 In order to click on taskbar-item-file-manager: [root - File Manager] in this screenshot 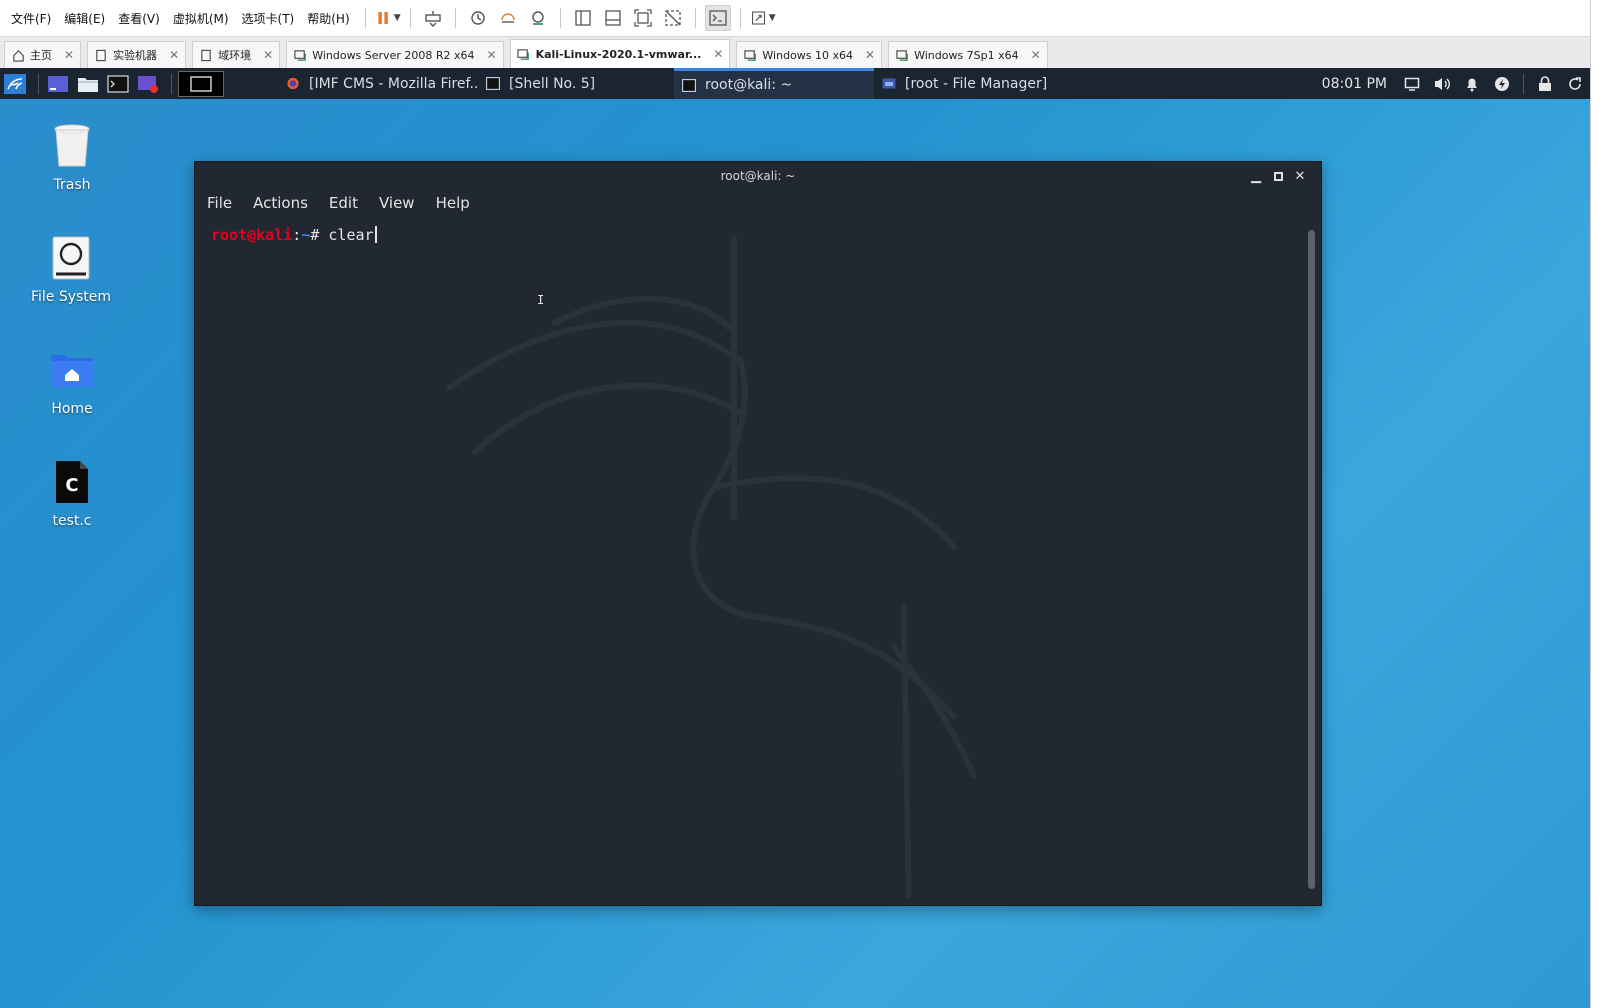, I will do `click(989, 83)`.